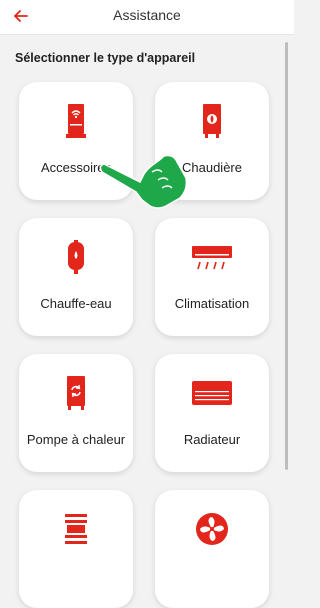 This screenshot has height=608, width=320. What do you see at coordinates (212, 303) in the screenshot?
I see `device-label: Climatisation` at bounding box center [212, 303].